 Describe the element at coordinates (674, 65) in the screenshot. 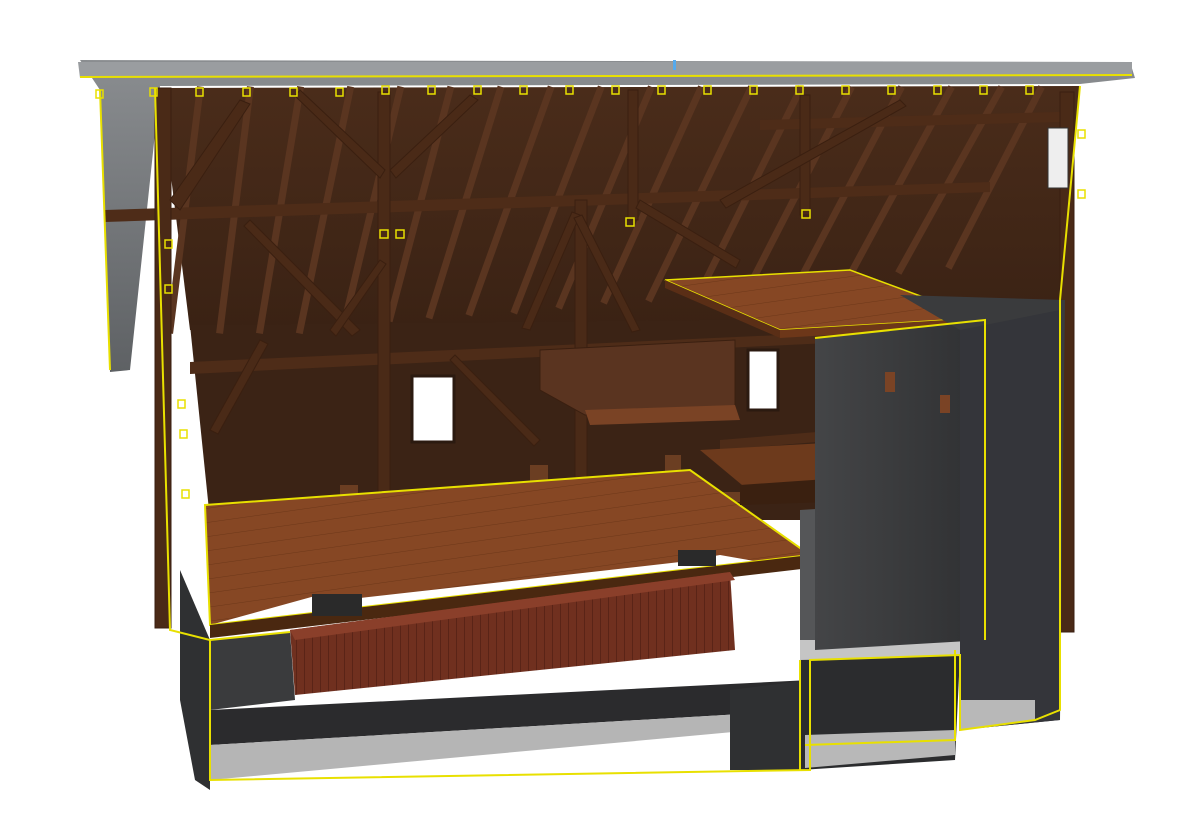

I see `ridge-marker` at that location.